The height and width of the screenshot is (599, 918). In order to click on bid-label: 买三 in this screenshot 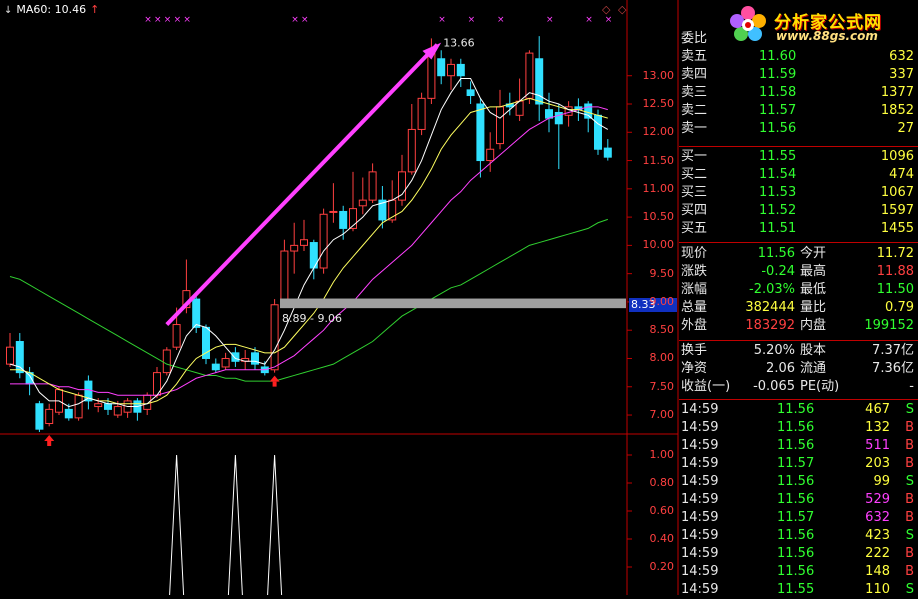, I will do `click(694, 192)`.